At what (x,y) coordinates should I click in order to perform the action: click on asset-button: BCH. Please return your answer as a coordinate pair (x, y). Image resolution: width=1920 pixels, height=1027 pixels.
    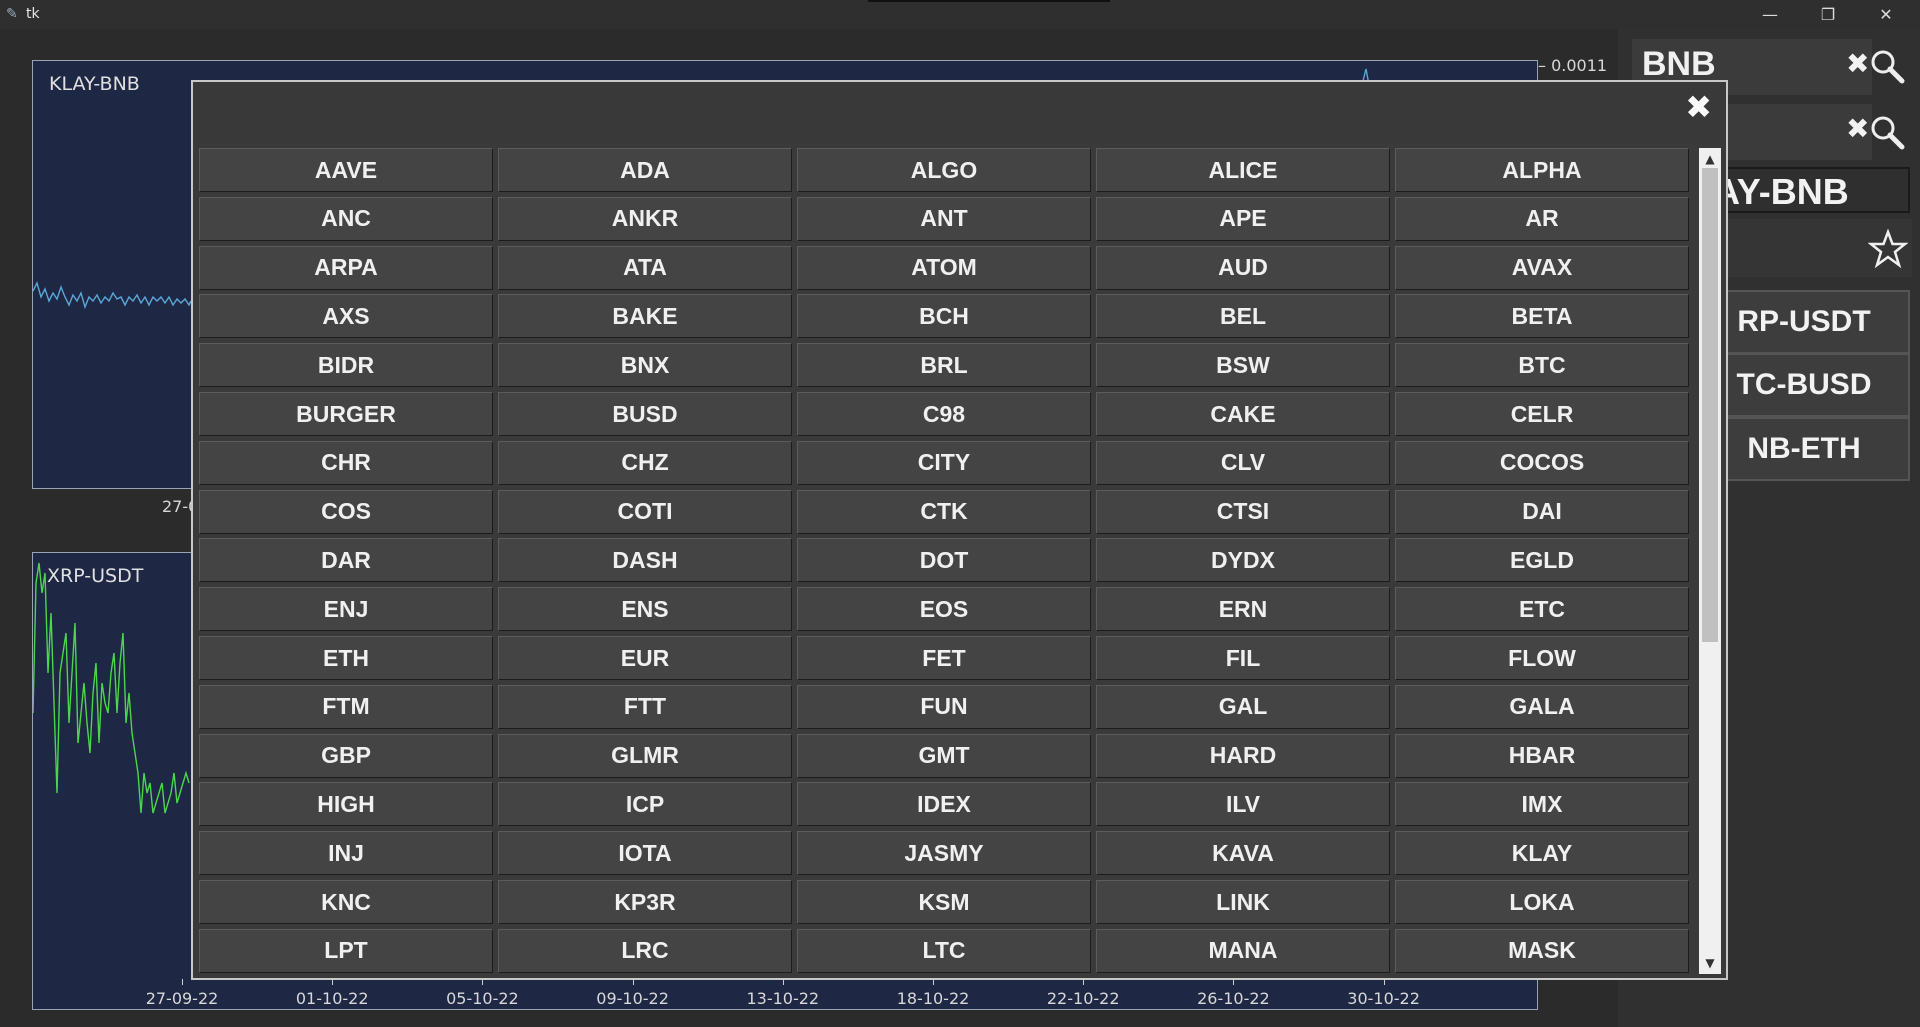
    Looking at the image, I should click on (944, 316).